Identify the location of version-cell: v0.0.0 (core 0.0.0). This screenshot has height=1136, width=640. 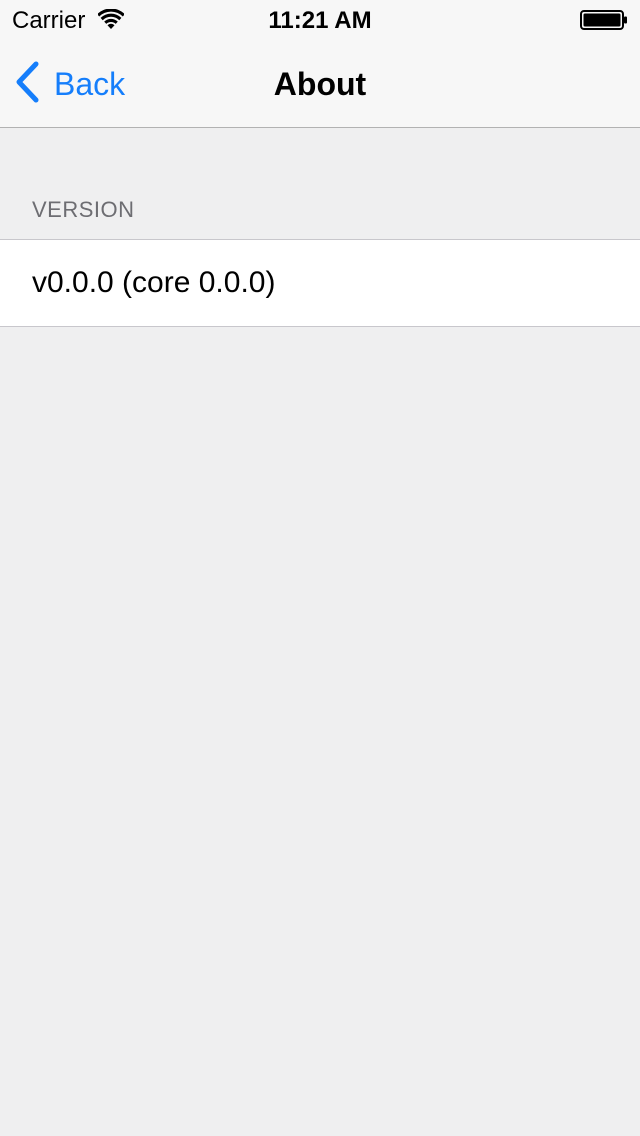
(320, 283).